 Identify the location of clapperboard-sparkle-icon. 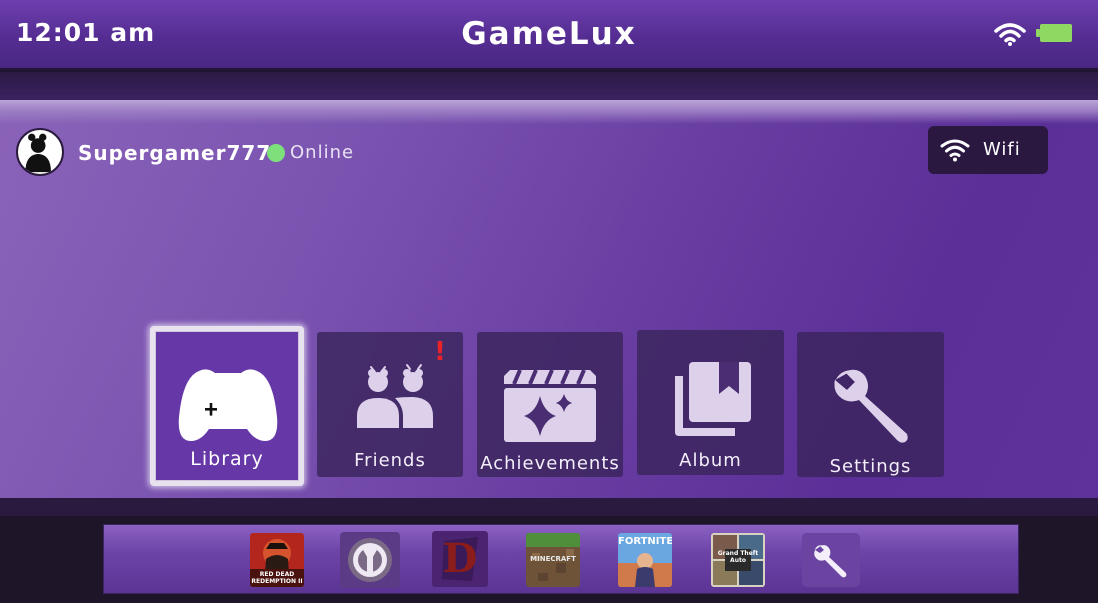
(550, 405).